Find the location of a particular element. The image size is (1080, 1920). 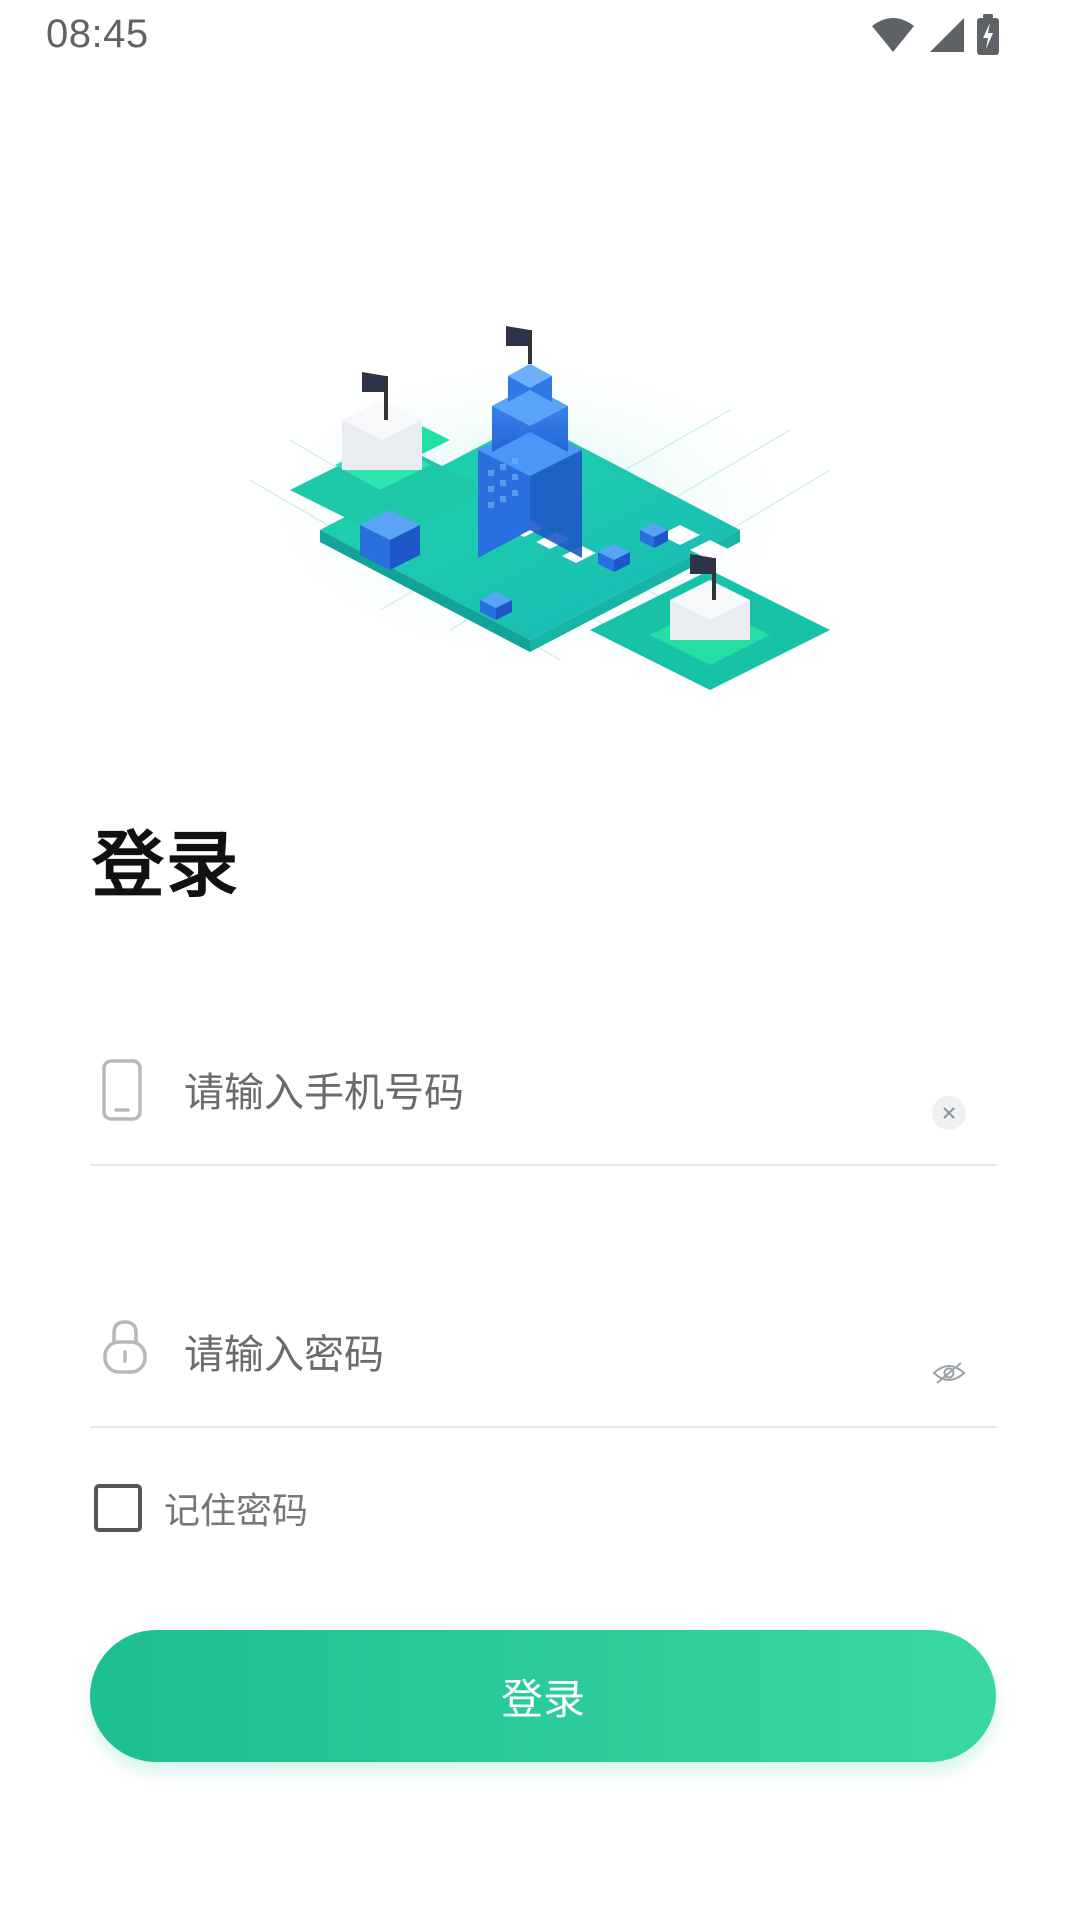

status-icons is located at coordinates (935, 35).